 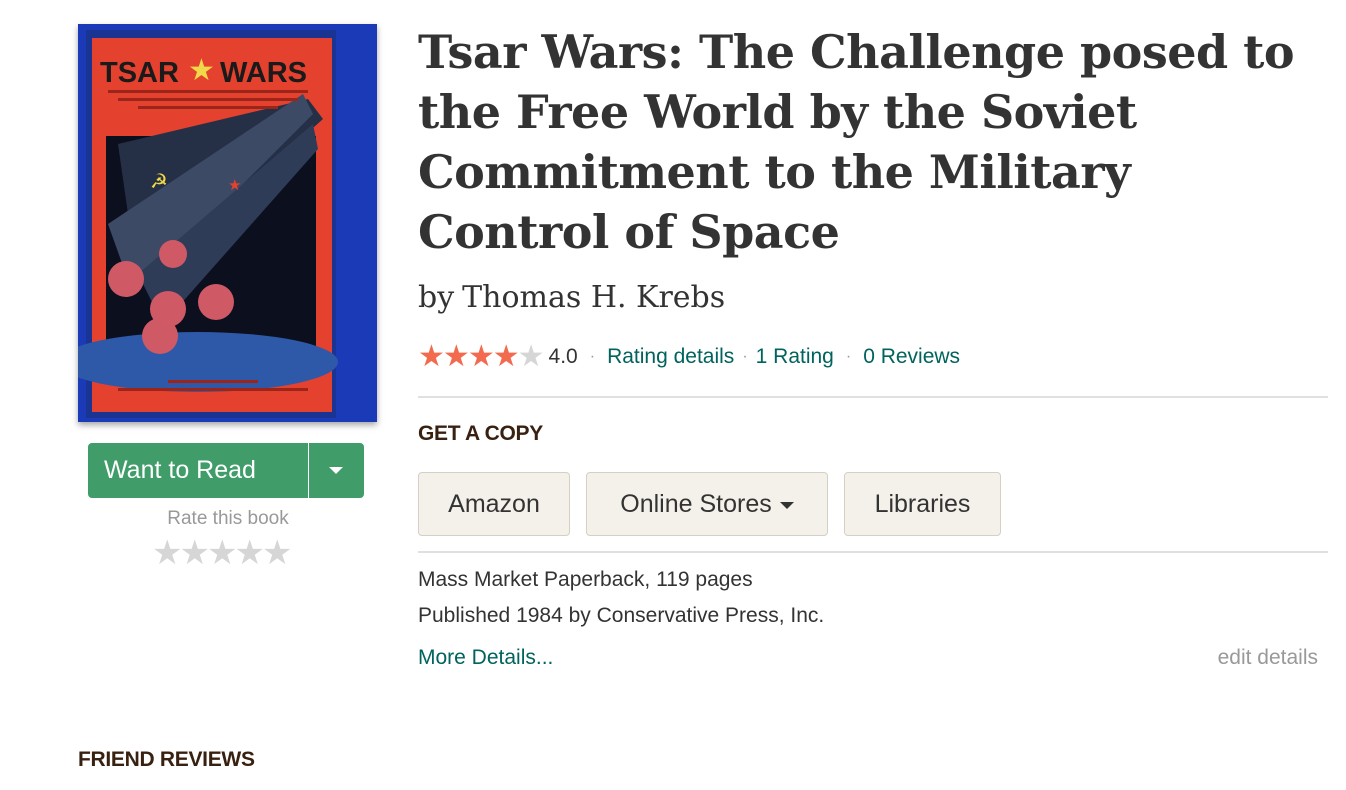 I want to click on libraries-button: Libraries, so click(x=922, y=504).